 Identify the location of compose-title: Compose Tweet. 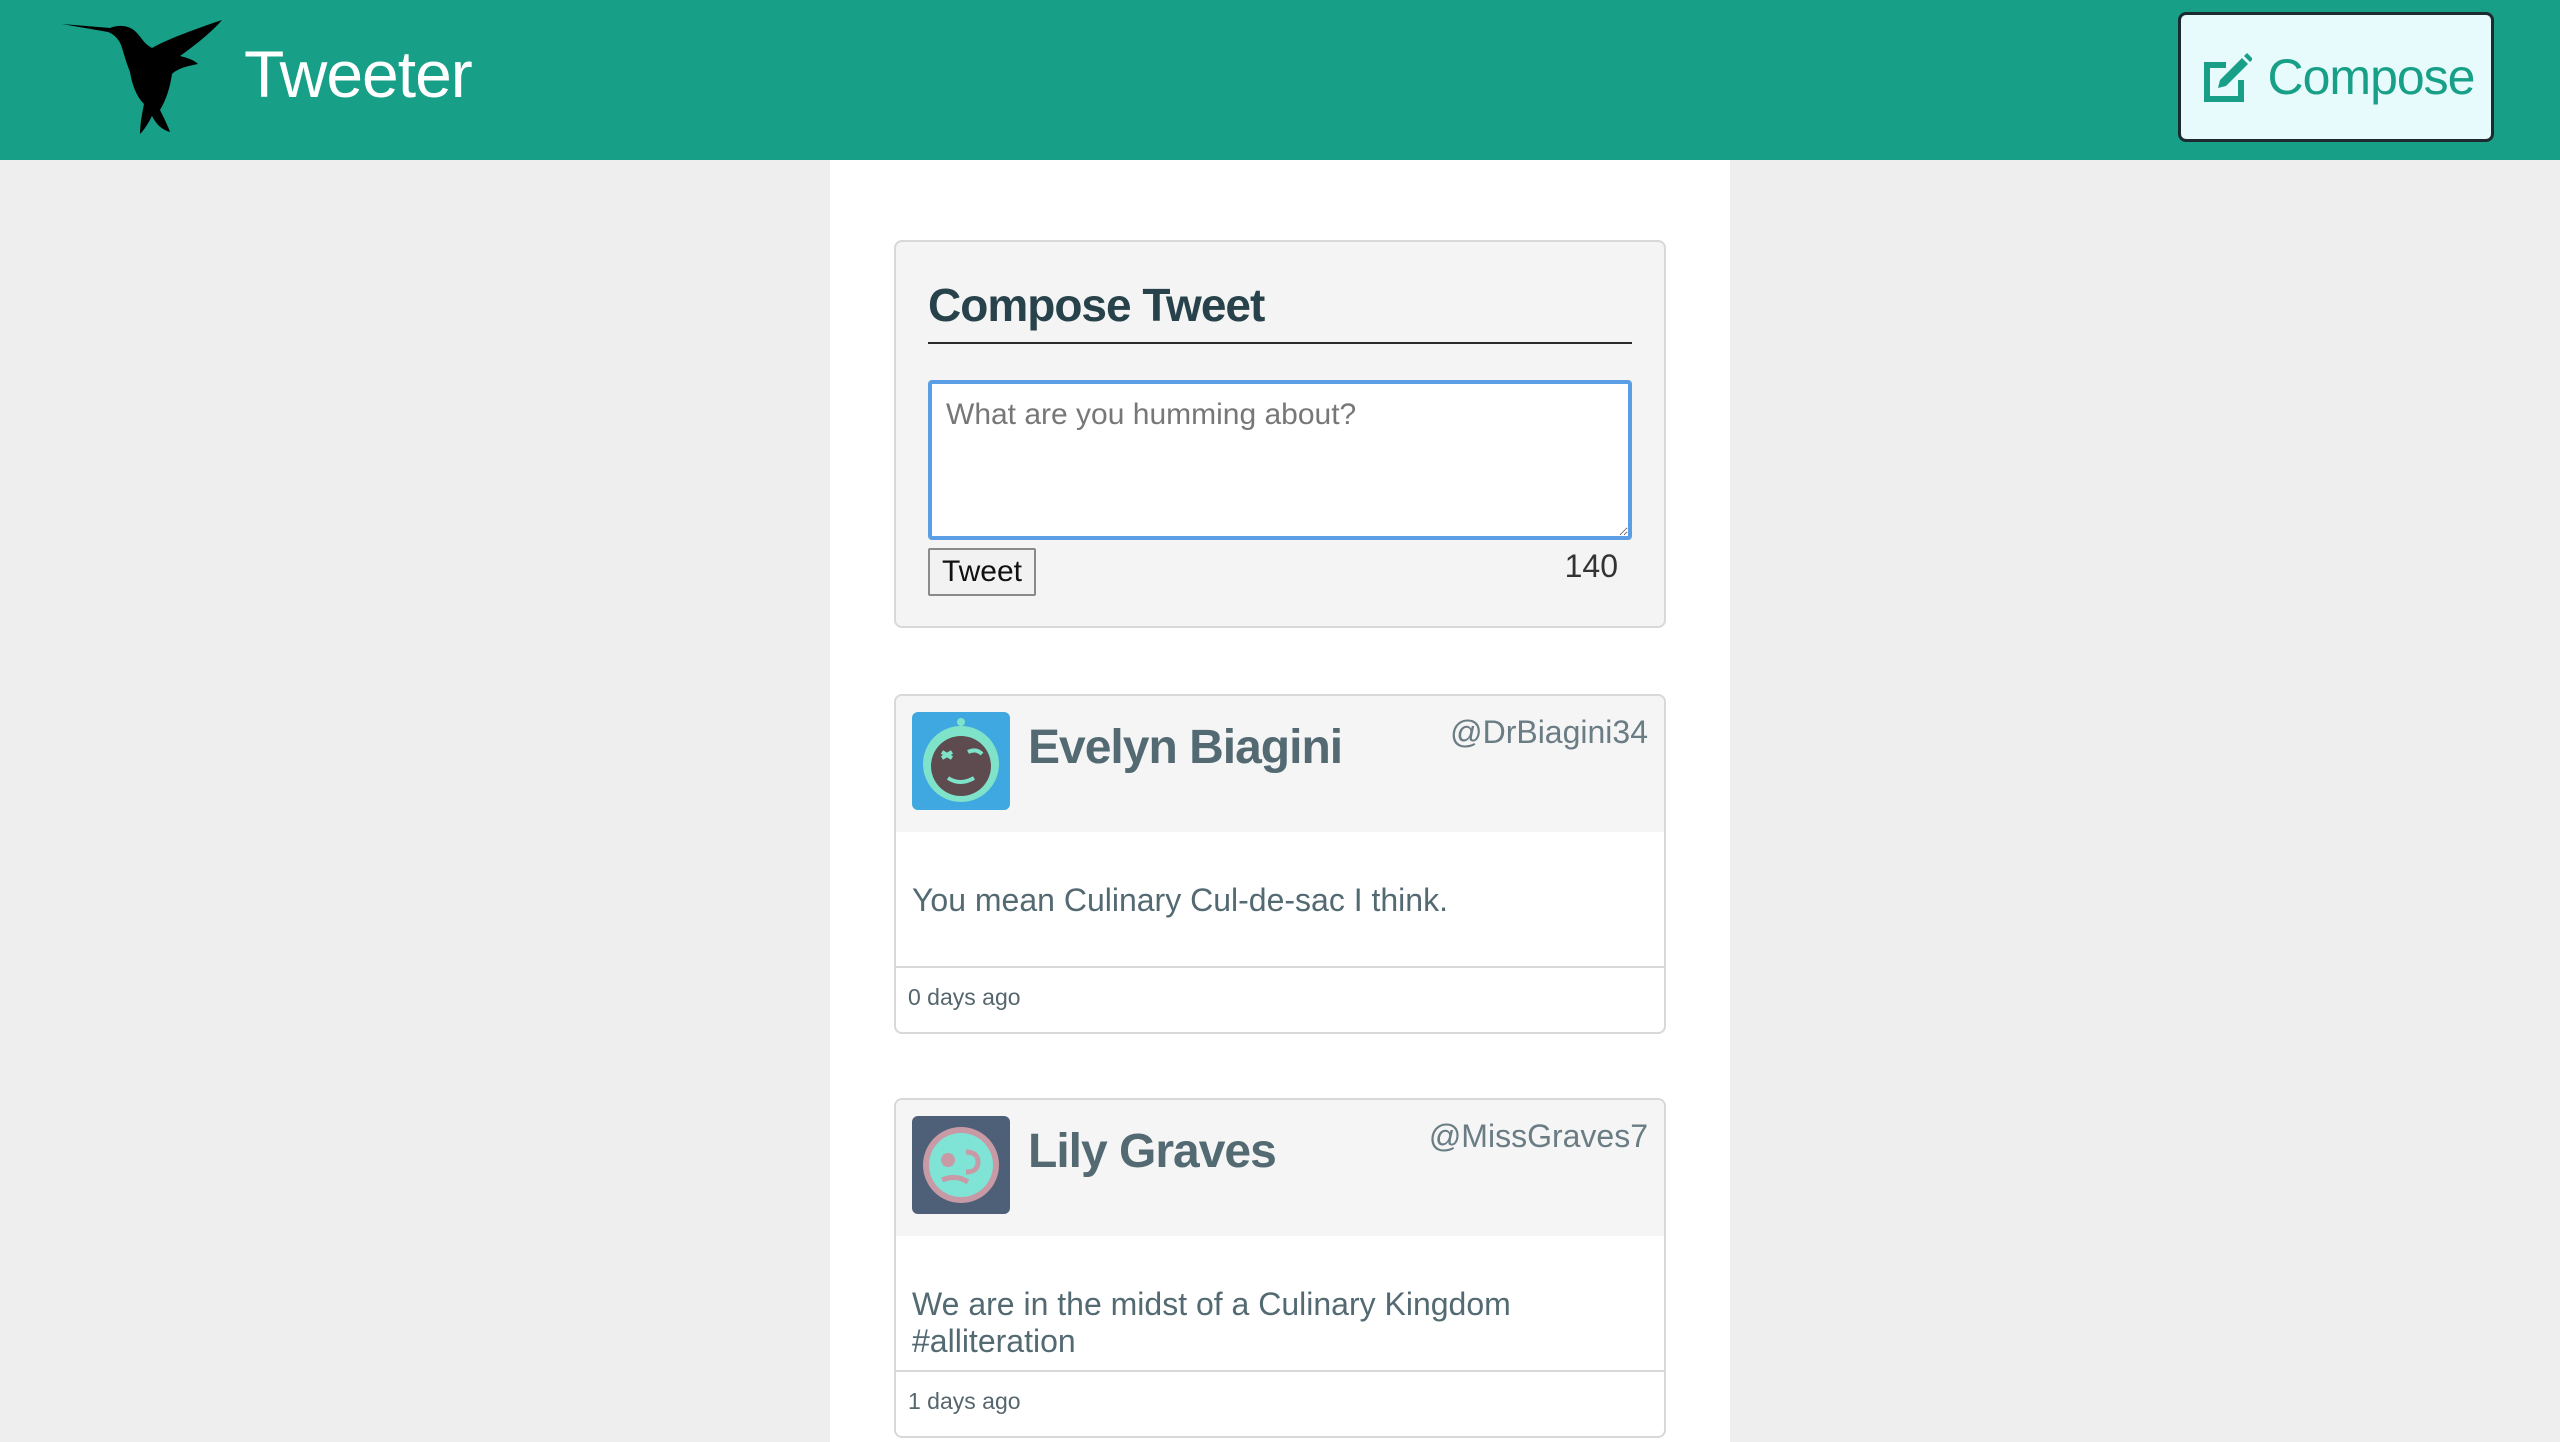
(1280, 313).